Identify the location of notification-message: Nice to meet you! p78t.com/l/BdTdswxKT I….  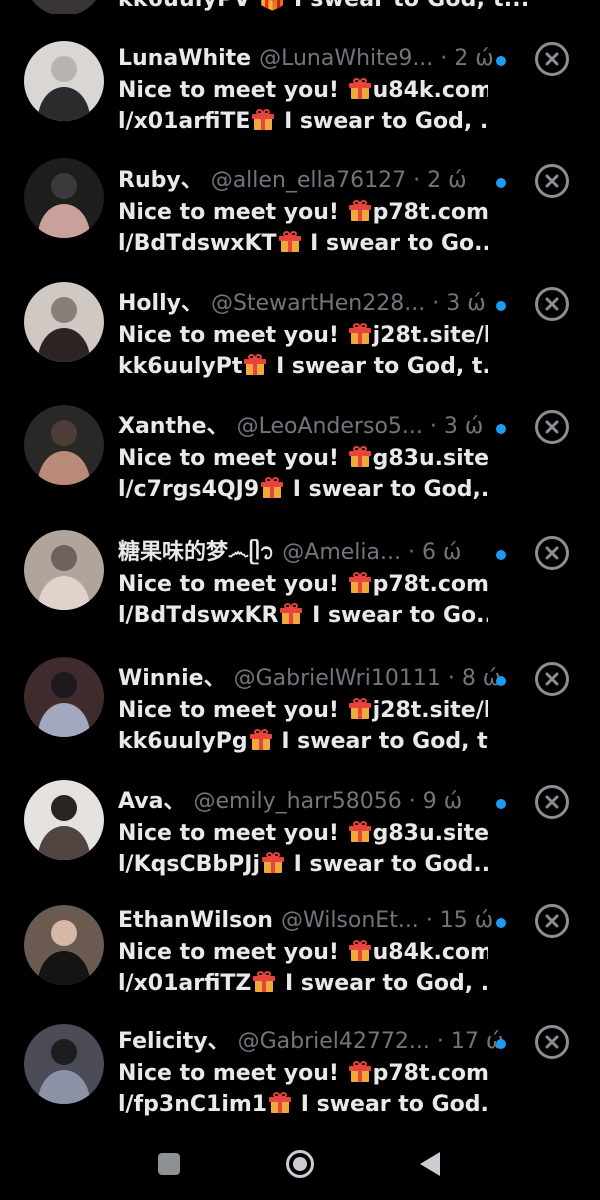
(303, 228).